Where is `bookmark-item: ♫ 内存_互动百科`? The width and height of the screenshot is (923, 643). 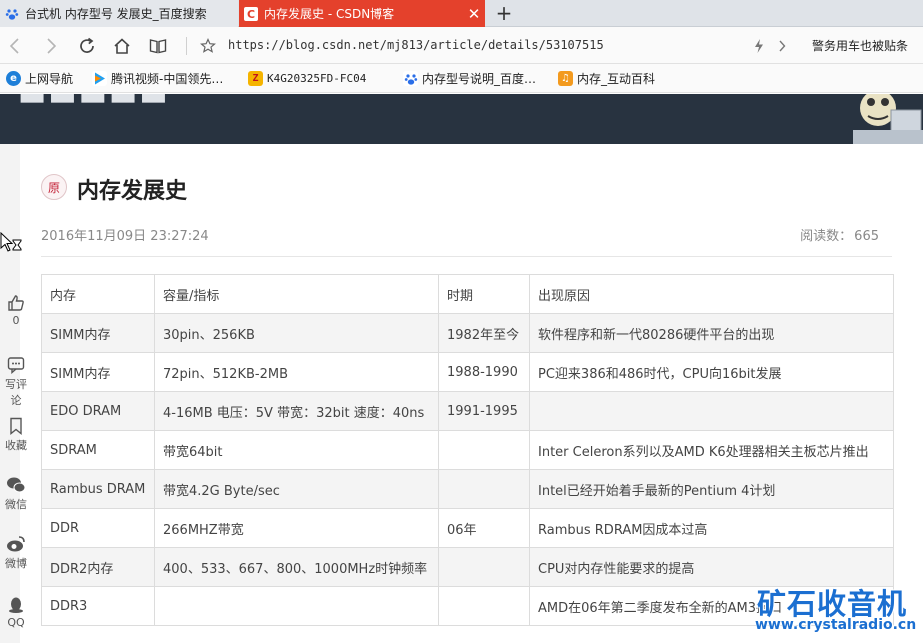 bookmark-item: ♫ 内存_互动百科 is located at coordinates (606, 78).